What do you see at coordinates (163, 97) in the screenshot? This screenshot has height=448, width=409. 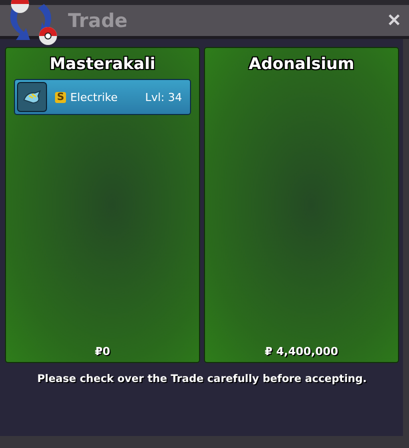 I see `creature-level: Lvl: 34` at bounding box center [163, 97].